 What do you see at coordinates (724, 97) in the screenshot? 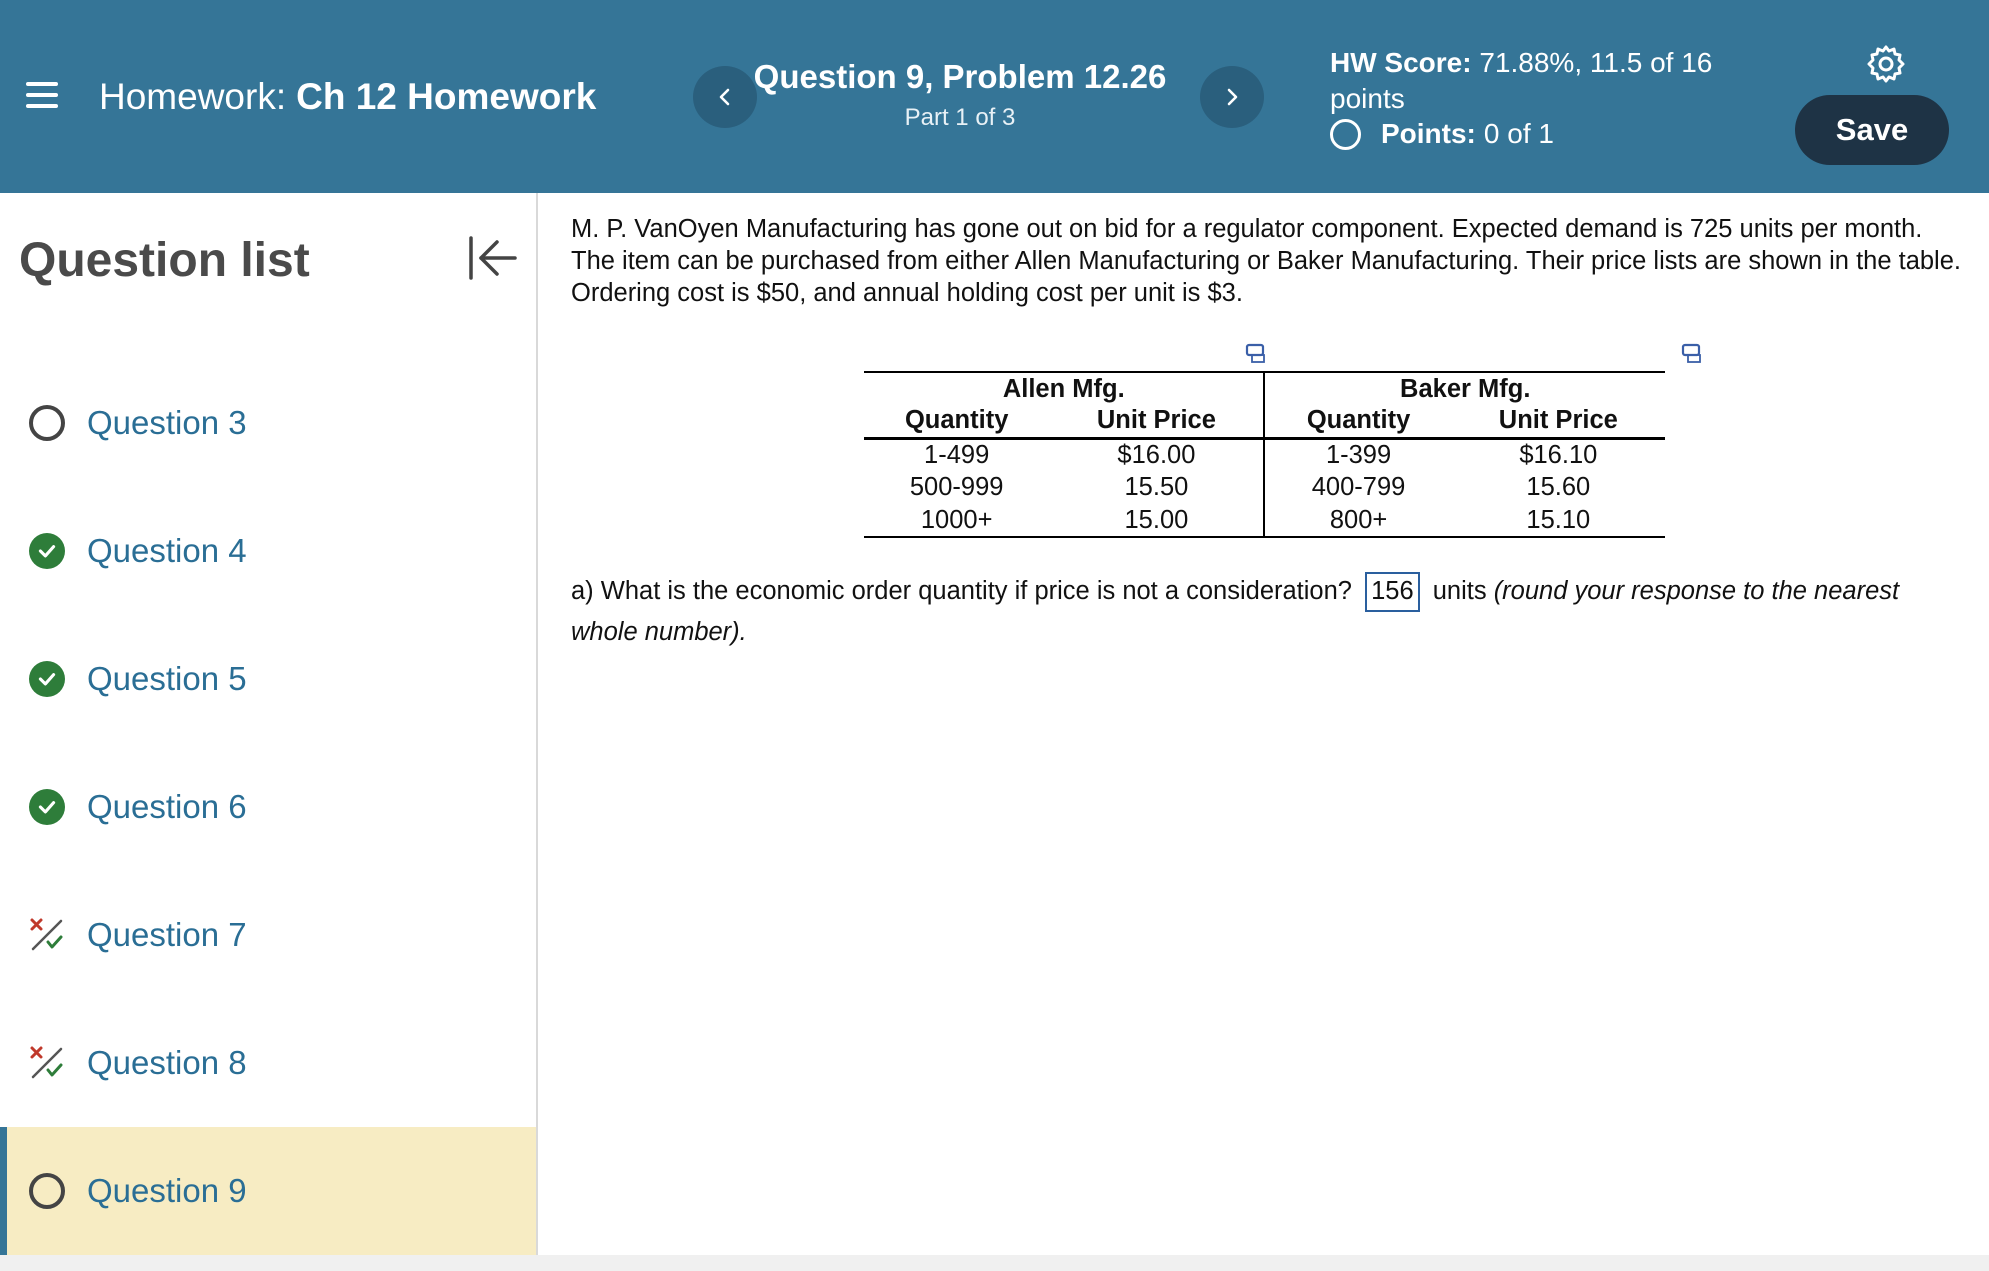
I see `chevron-left-icon` at bounding box center [724, 97].